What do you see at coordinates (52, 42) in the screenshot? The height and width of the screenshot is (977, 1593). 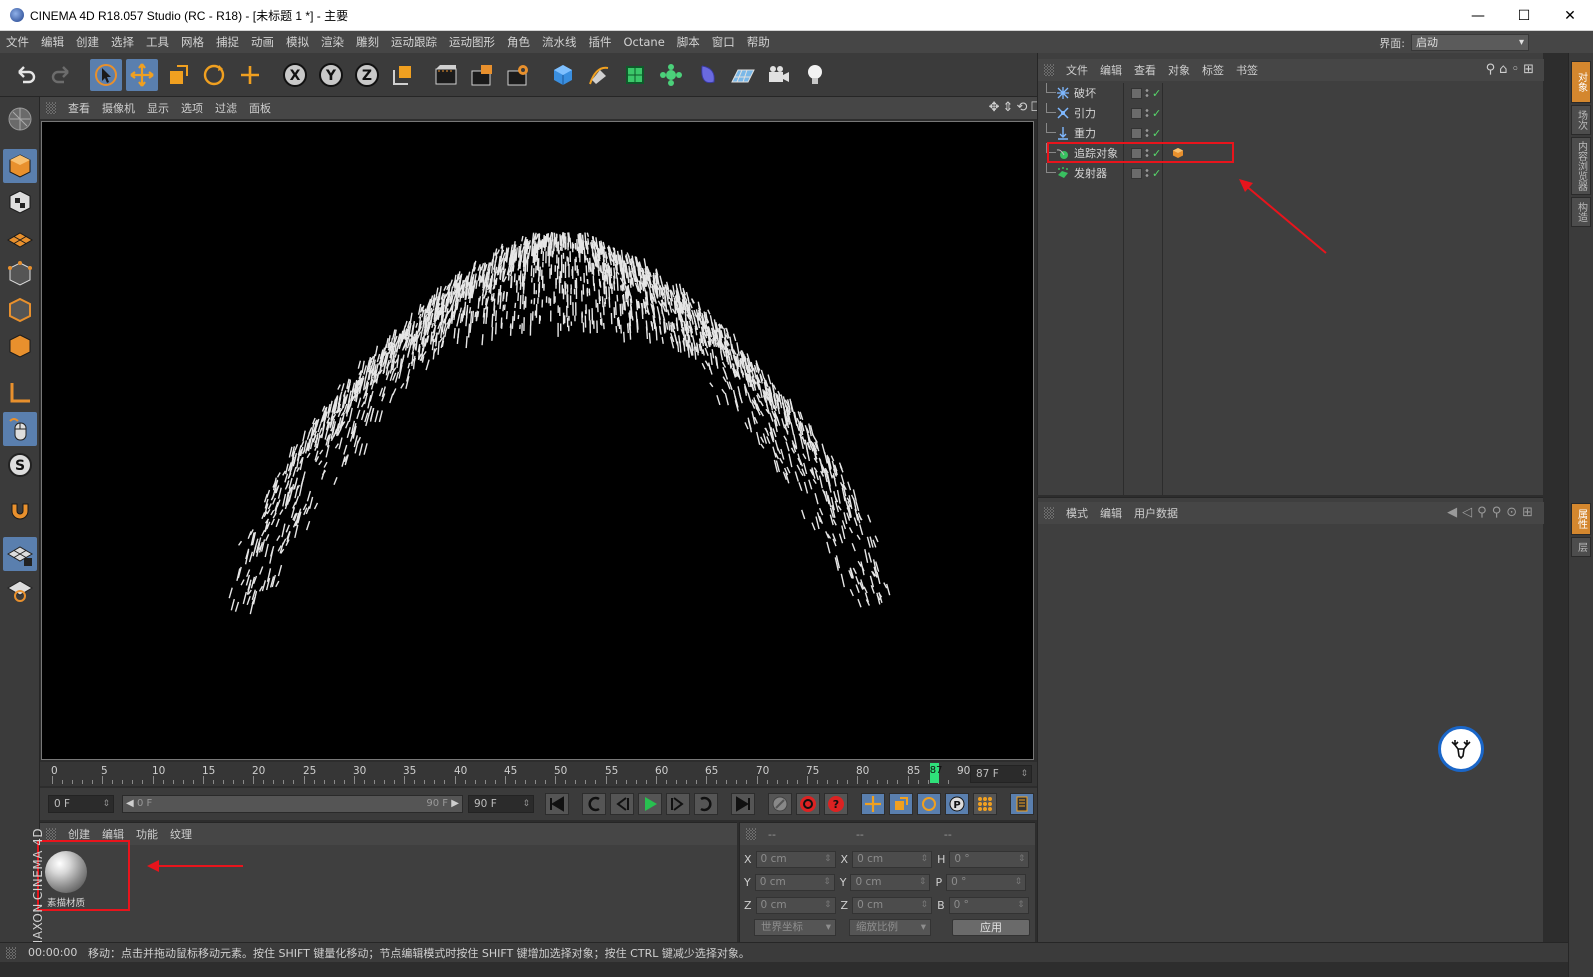 I see `menu-item-1: 编辑` at bounding box center [52, 42].